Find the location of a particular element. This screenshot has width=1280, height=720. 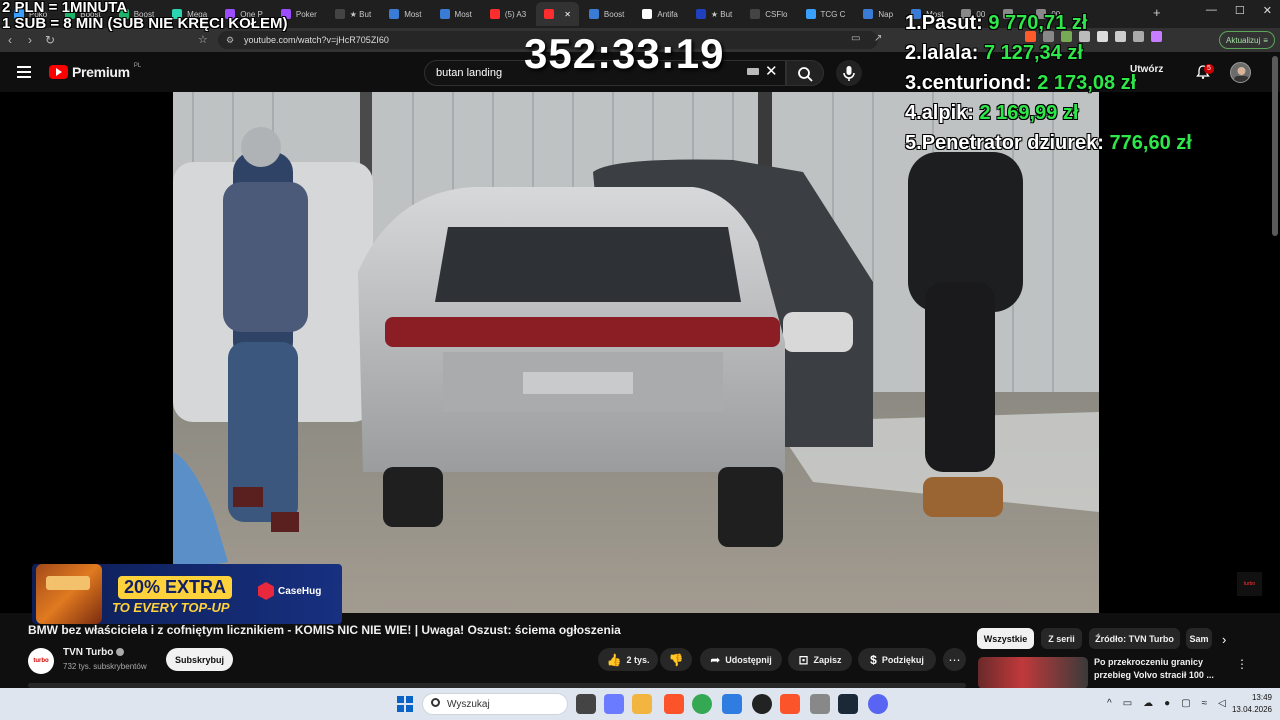

chip-more: Sam is located at coordinates (1199, 638).